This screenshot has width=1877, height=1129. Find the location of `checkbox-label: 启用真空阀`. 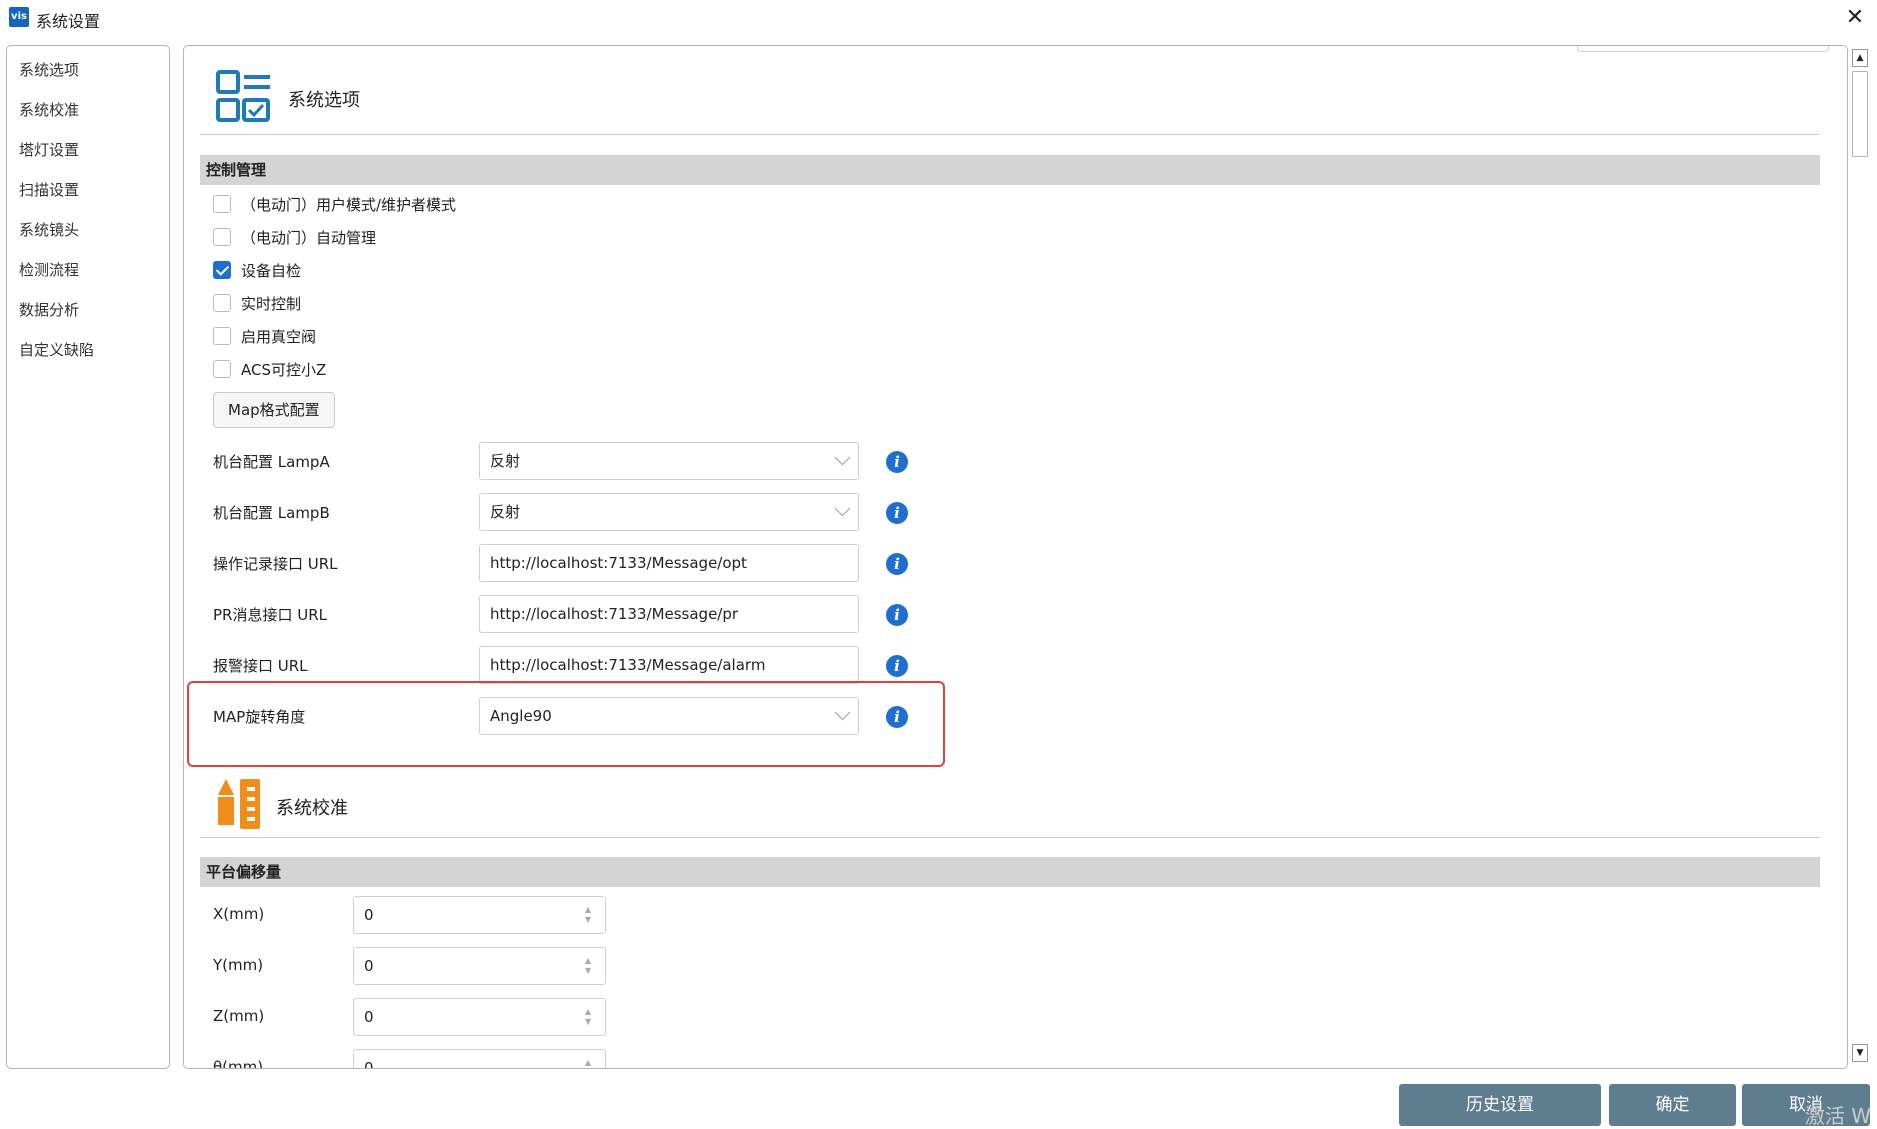

checkbox-label: 启用真空阀 is located at coordinates (279, 336).